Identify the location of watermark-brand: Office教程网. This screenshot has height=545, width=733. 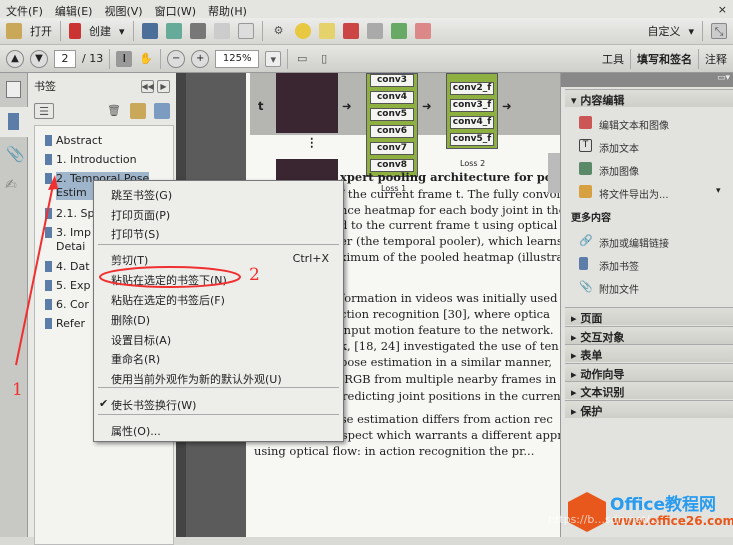
(663, 505).